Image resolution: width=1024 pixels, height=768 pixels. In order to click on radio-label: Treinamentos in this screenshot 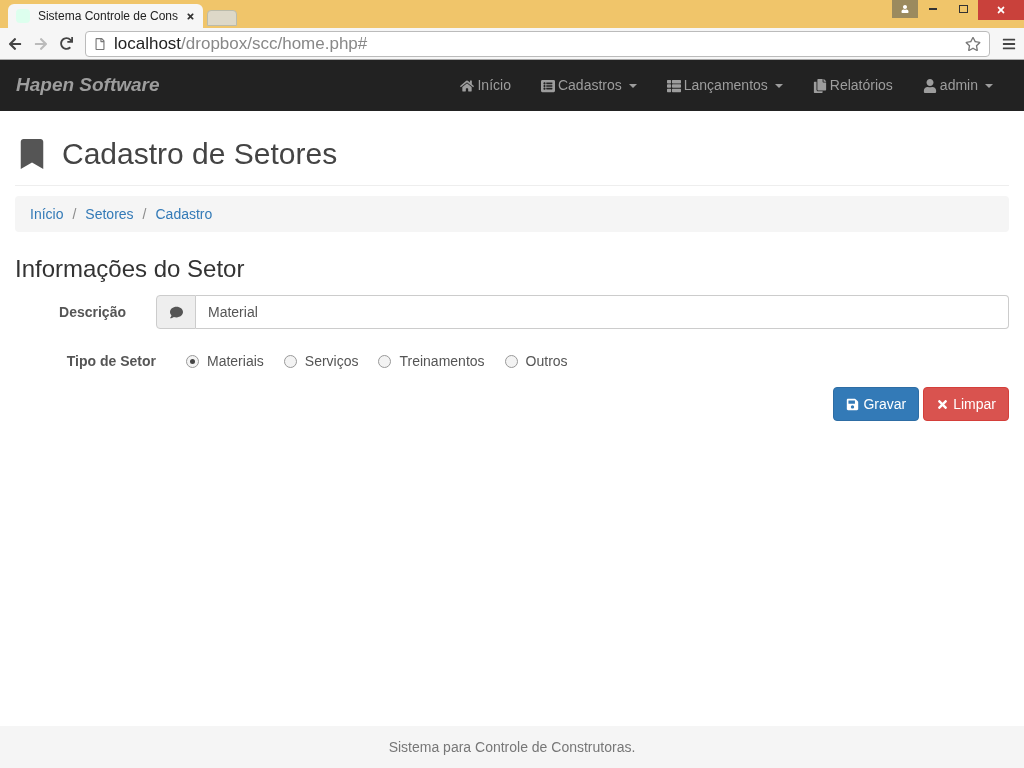, I will do `click(442, 361)`.